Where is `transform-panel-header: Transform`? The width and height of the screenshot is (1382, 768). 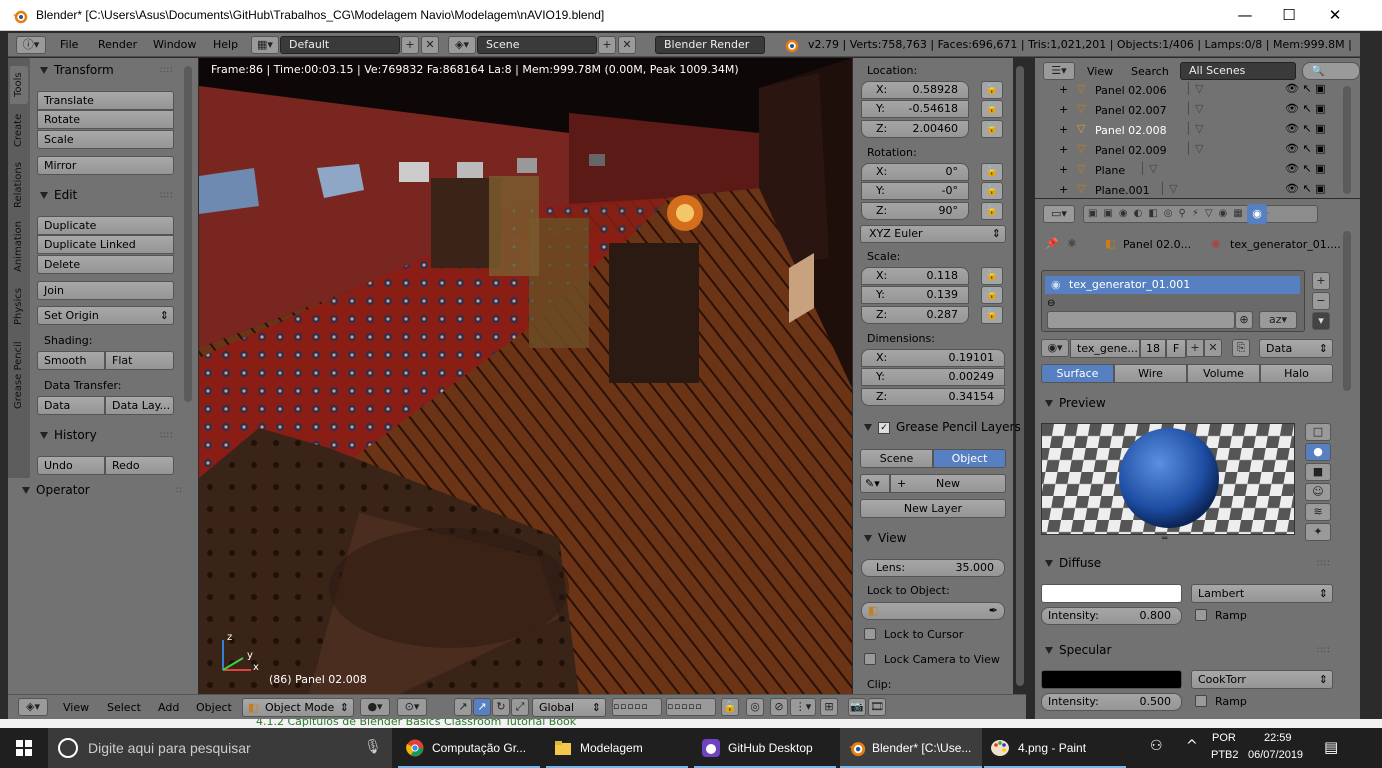 transform-panel-header: Transform is located at coordinates (77, 70).